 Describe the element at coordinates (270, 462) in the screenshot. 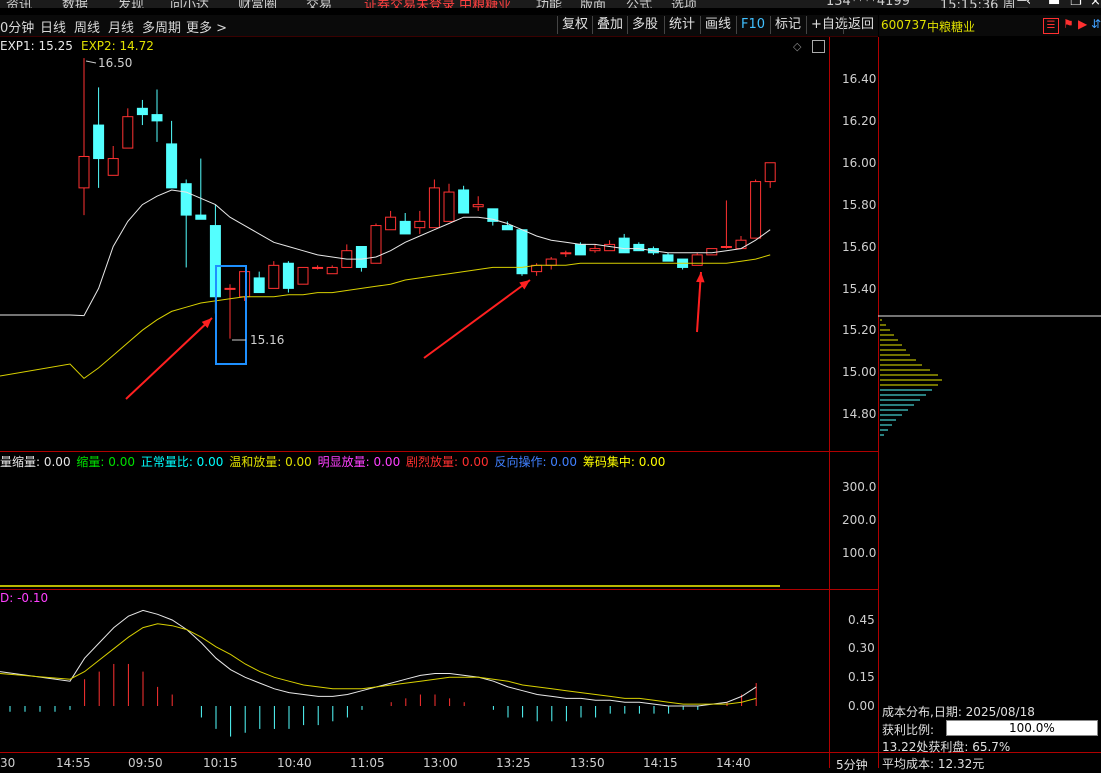

I see `legend-item: 温和放量: 0.00` at that location.